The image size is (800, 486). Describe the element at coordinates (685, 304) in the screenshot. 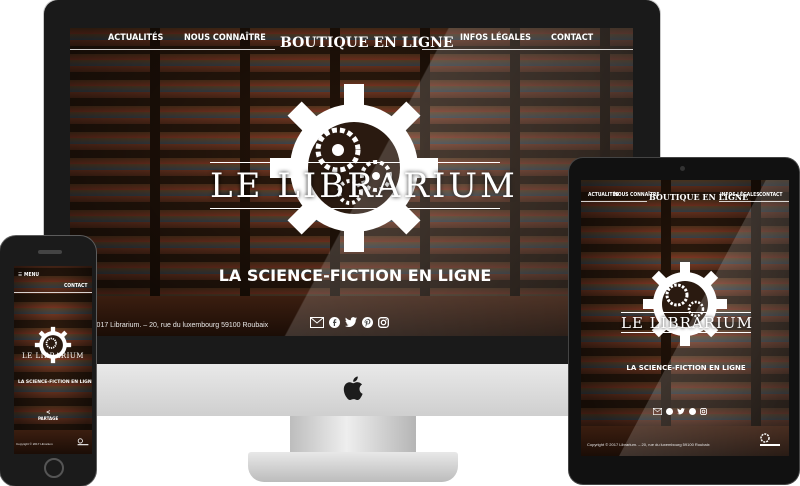

I see `gear-logo-icon` at that location.